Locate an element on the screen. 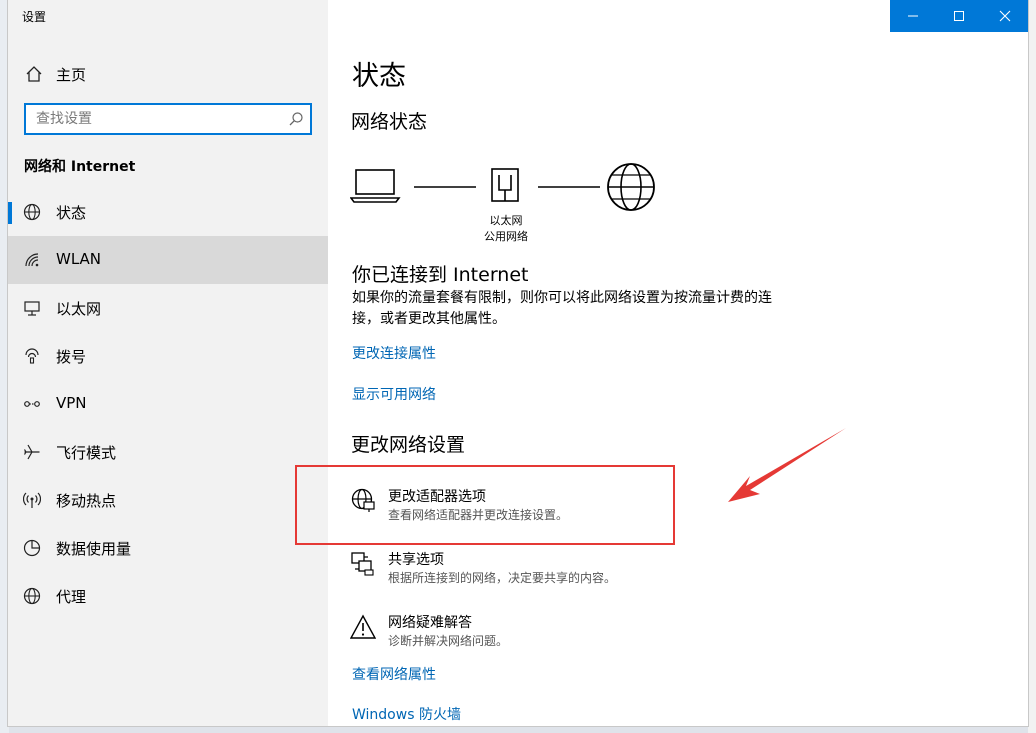 The height and width of the screenshot is (733, 1036). selected-indicator is located at coordinates (10, 213).